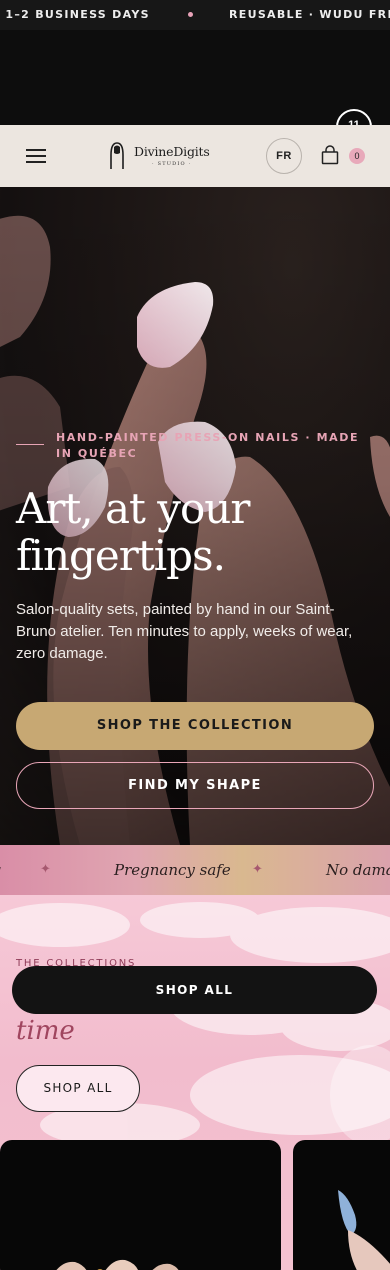 This screenshot has height=1270, width=390. I want to click on announcement-spacer, so click(195, 77).